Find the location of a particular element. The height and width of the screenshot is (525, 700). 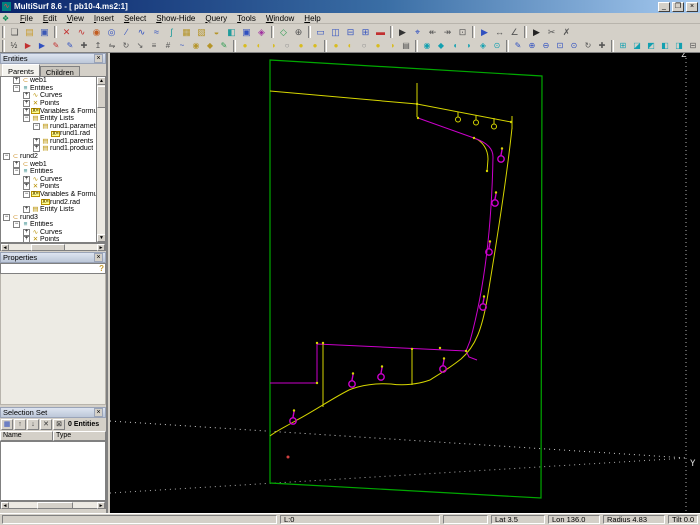

move-entity-button: ✚ is located at coordinates (84, 46).